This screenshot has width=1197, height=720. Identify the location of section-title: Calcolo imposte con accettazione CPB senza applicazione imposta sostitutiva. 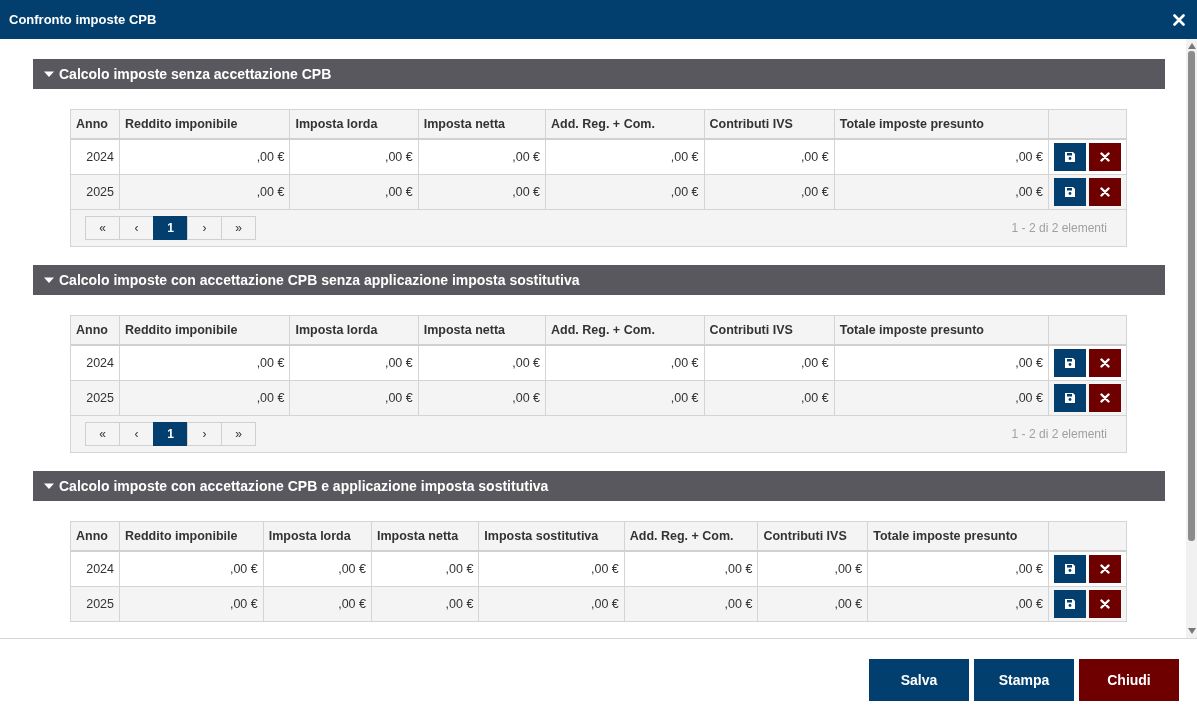
(319, 280).